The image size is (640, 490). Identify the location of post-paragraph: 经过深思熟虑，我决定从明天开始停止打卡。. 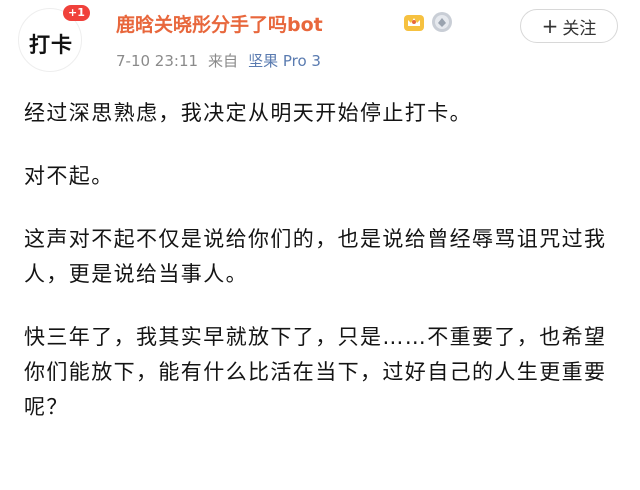
(248, 113).